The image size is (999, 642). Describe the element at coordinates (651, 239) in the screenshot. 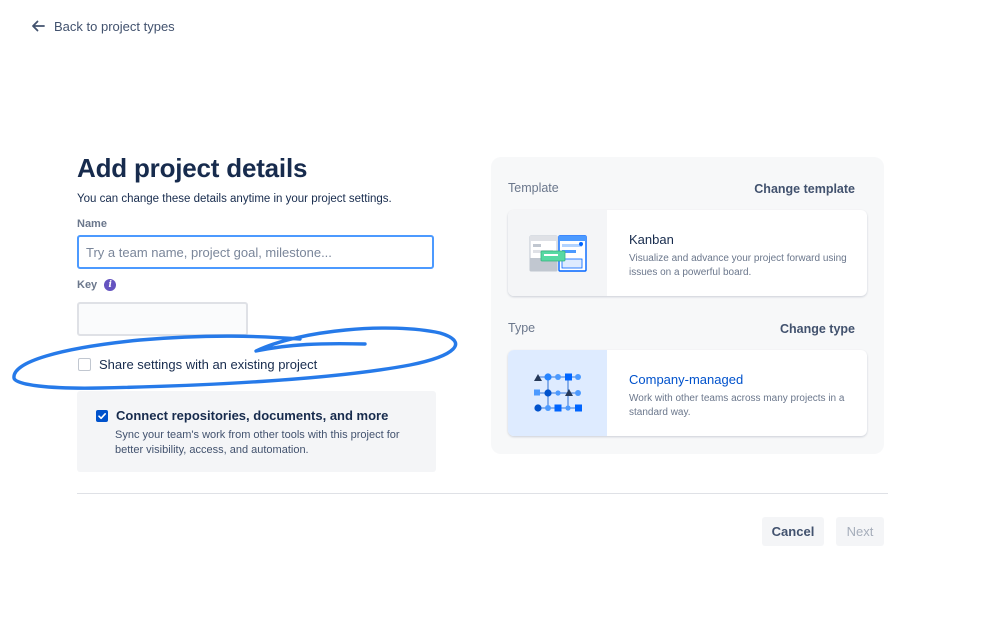

I see `template-card-title: Kanban` at that location.